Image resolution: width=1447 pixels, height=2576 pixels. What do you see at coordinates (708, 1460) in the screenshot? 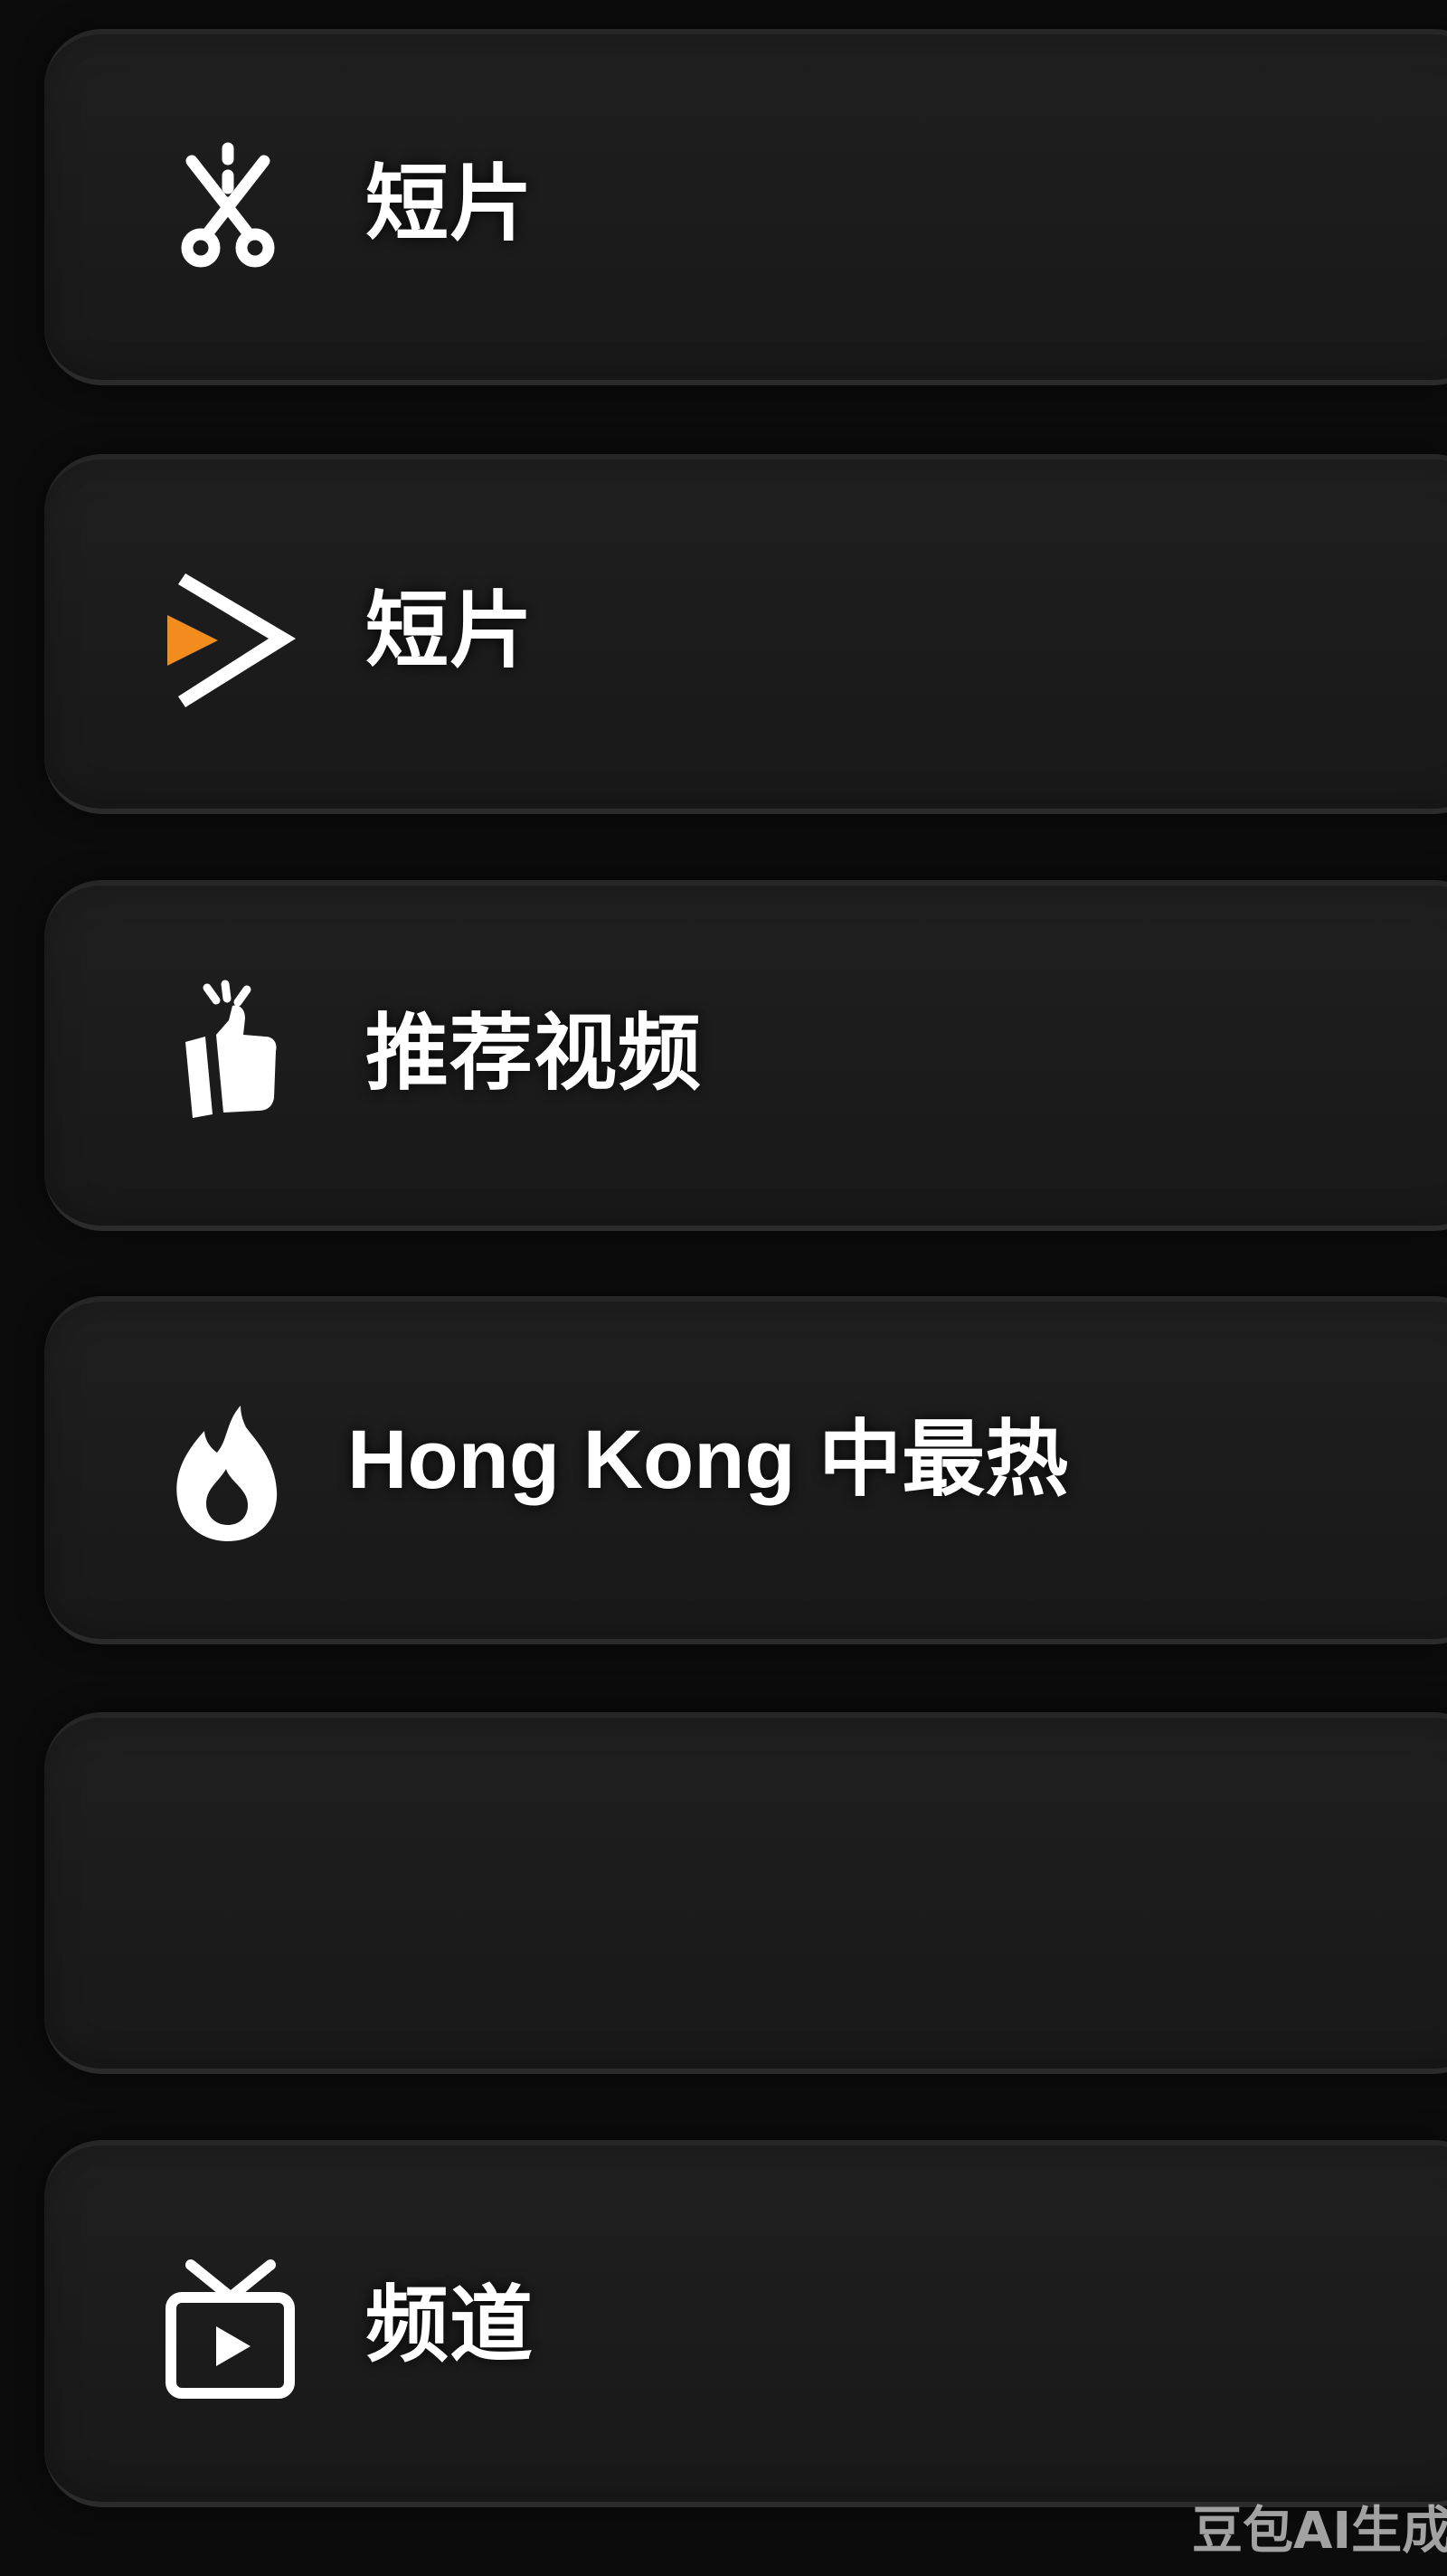
I see `menu-item-label: Hong Kong 中最热` at bounding box center [708, 1460].